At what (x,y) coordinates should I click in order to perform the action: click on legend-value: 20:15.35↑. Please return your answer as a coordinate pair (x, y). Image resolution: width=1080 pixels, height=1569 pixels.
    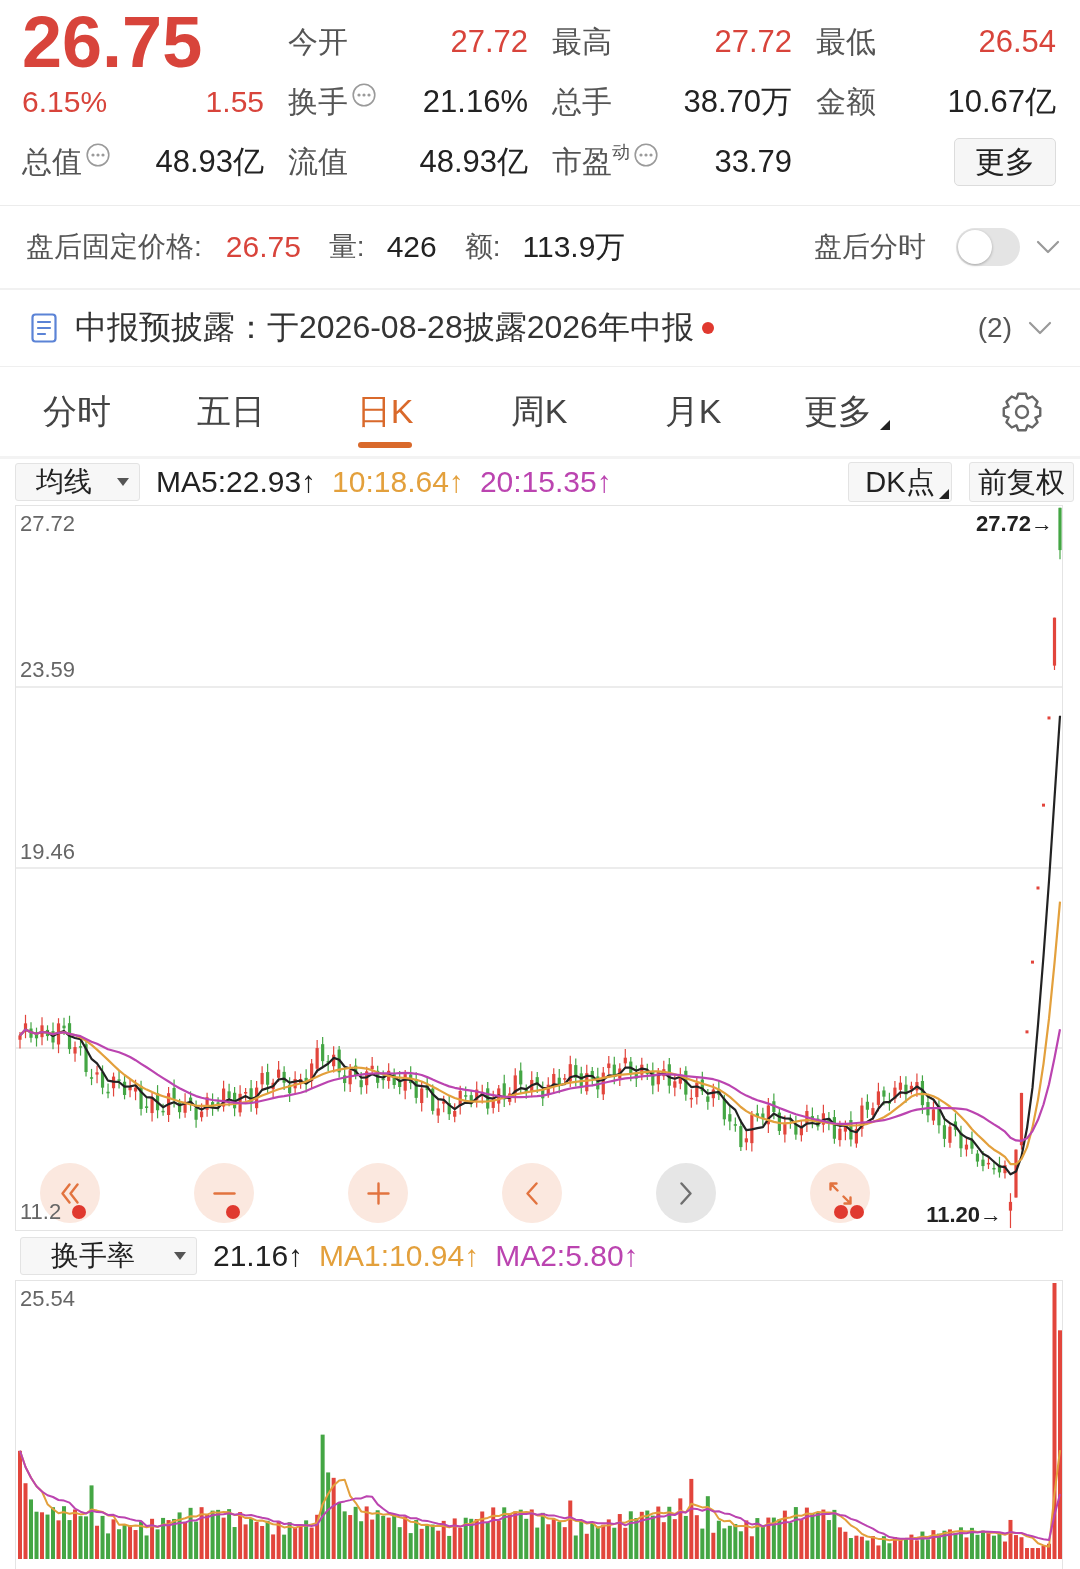
    Looking at the image, I should click on (545, 482).